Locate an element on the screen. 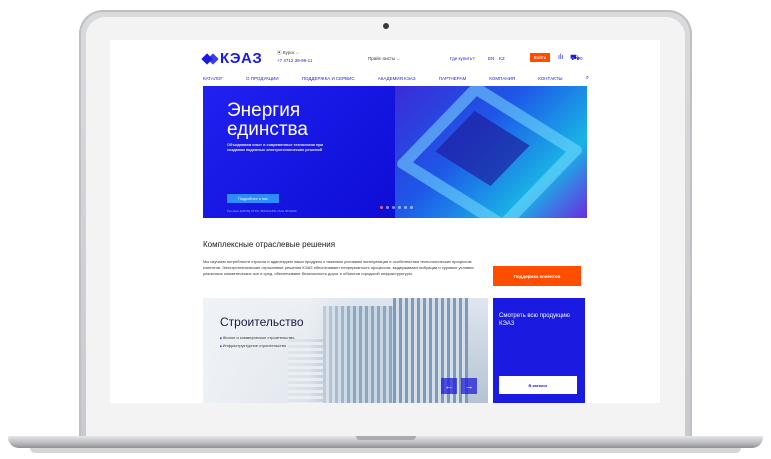 This screenshot has width=771, height=459. catalog-button: В каталог is located at coordinates (538, 385).